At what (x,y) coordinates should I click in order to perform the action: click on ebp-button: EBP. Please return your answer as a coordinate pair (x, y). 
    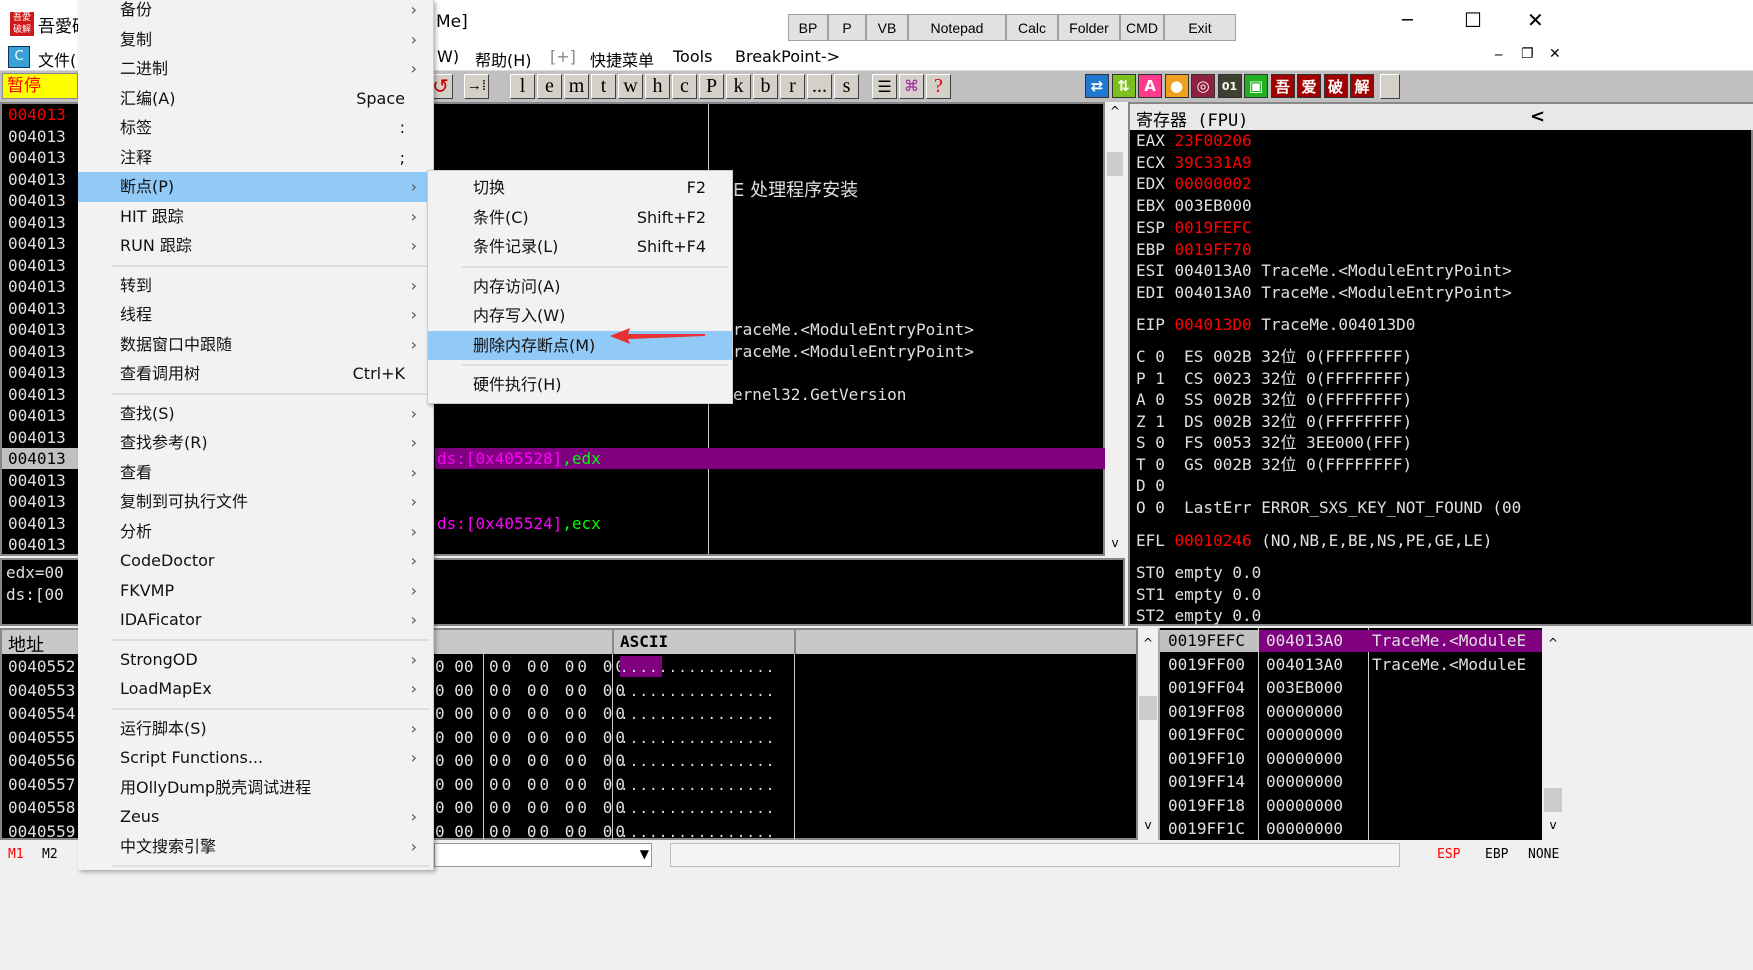
    Looking at the image, I should click on (1496, 854).